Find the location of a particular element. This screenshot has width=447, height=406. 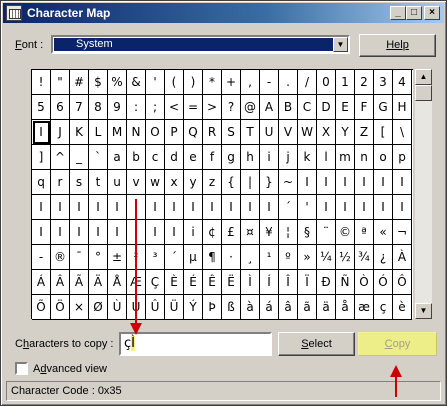

char-cell: / is located at coordinates (307, 82).